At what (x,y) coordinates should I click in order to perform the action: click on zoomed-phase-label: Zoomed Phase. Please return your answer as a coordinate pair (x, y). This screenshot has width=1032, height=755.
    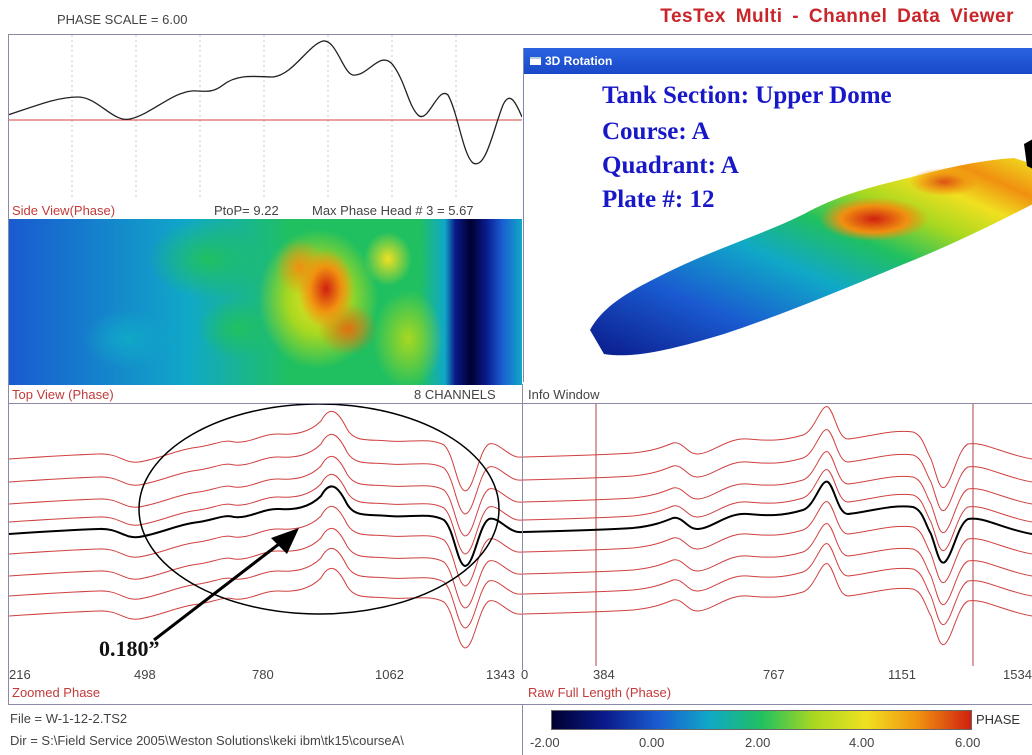
    Looking at the image, I should click on (56, 692).